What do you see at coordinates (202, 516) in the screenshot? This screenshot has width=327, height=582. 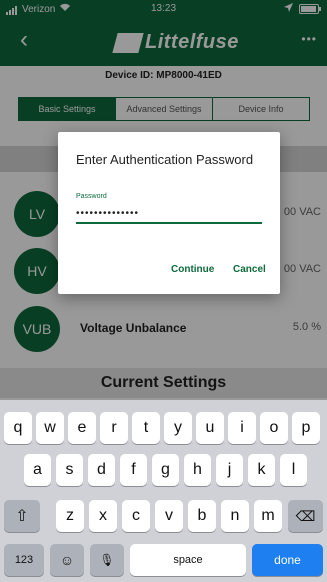 I see `key-b: b` at bounding box center [202, 516].